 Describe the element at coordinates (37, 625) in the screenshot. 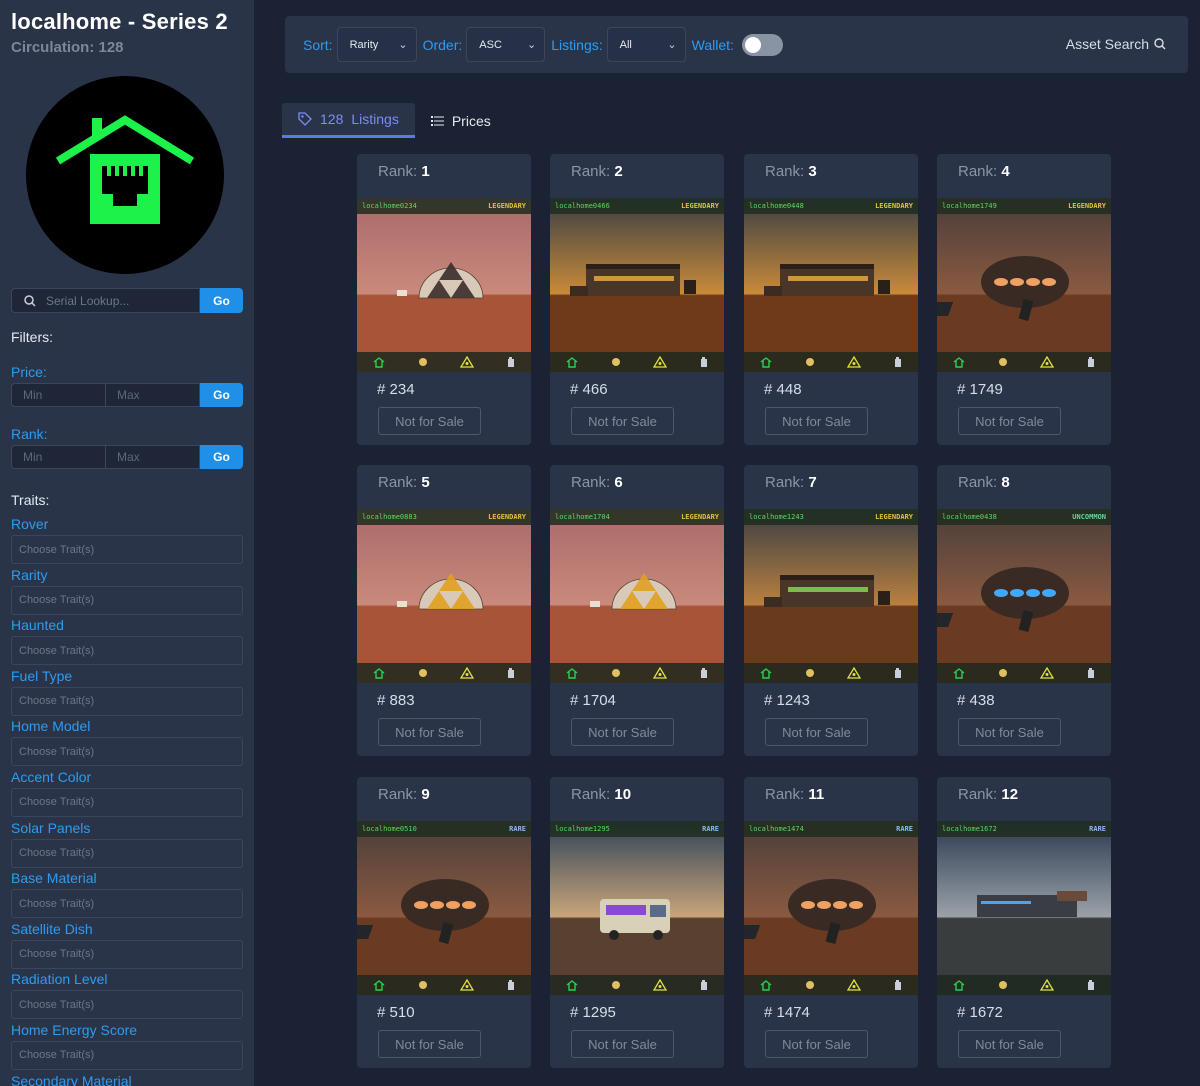

I see `trait-name: Haunted` at that location.